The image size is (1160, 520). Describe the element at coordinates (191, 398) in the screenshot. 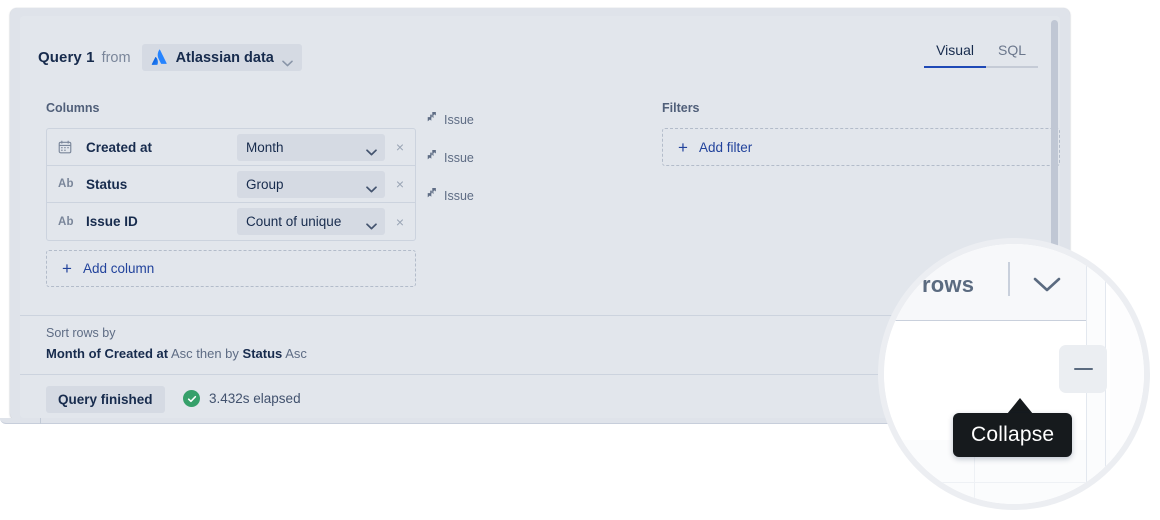

I see `check-circle-icon` at that location.